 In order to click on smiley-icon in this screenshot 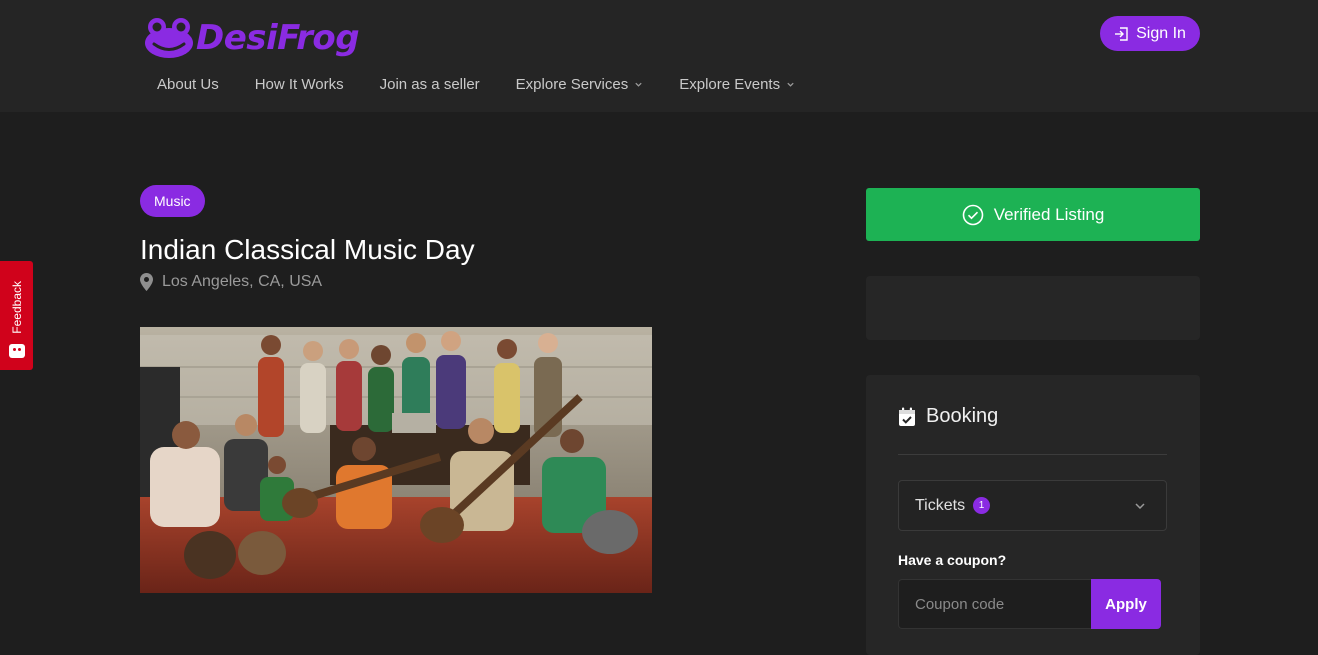, I will do `click(16, 351)`.